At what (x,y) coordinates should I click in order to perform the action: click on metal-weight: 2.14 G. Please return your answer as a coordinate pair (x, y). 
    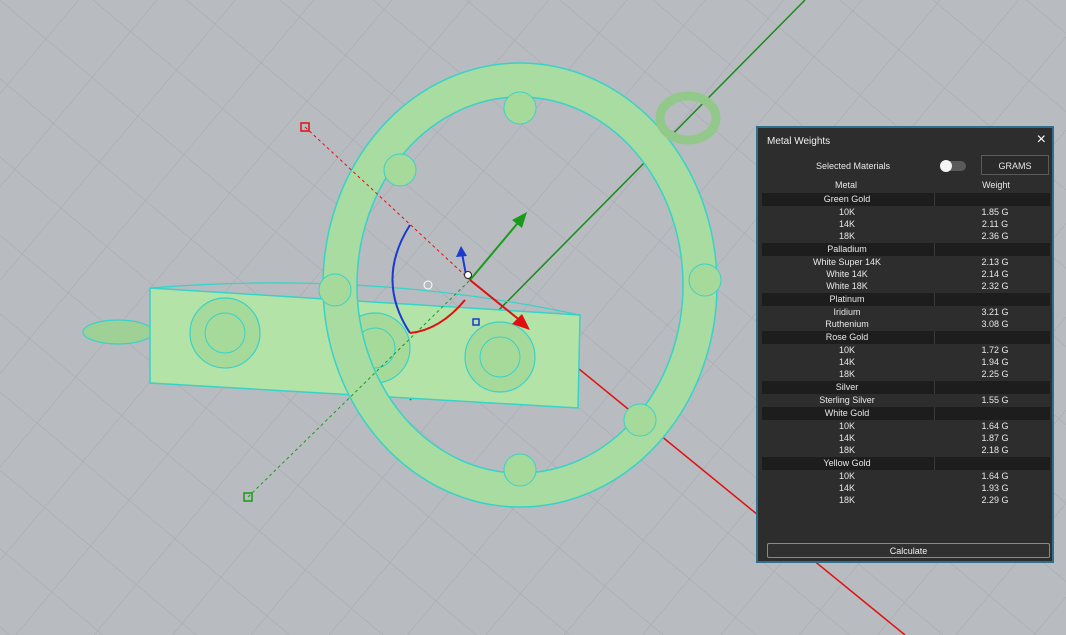
    Looking at the image, I should click on (995, 274).